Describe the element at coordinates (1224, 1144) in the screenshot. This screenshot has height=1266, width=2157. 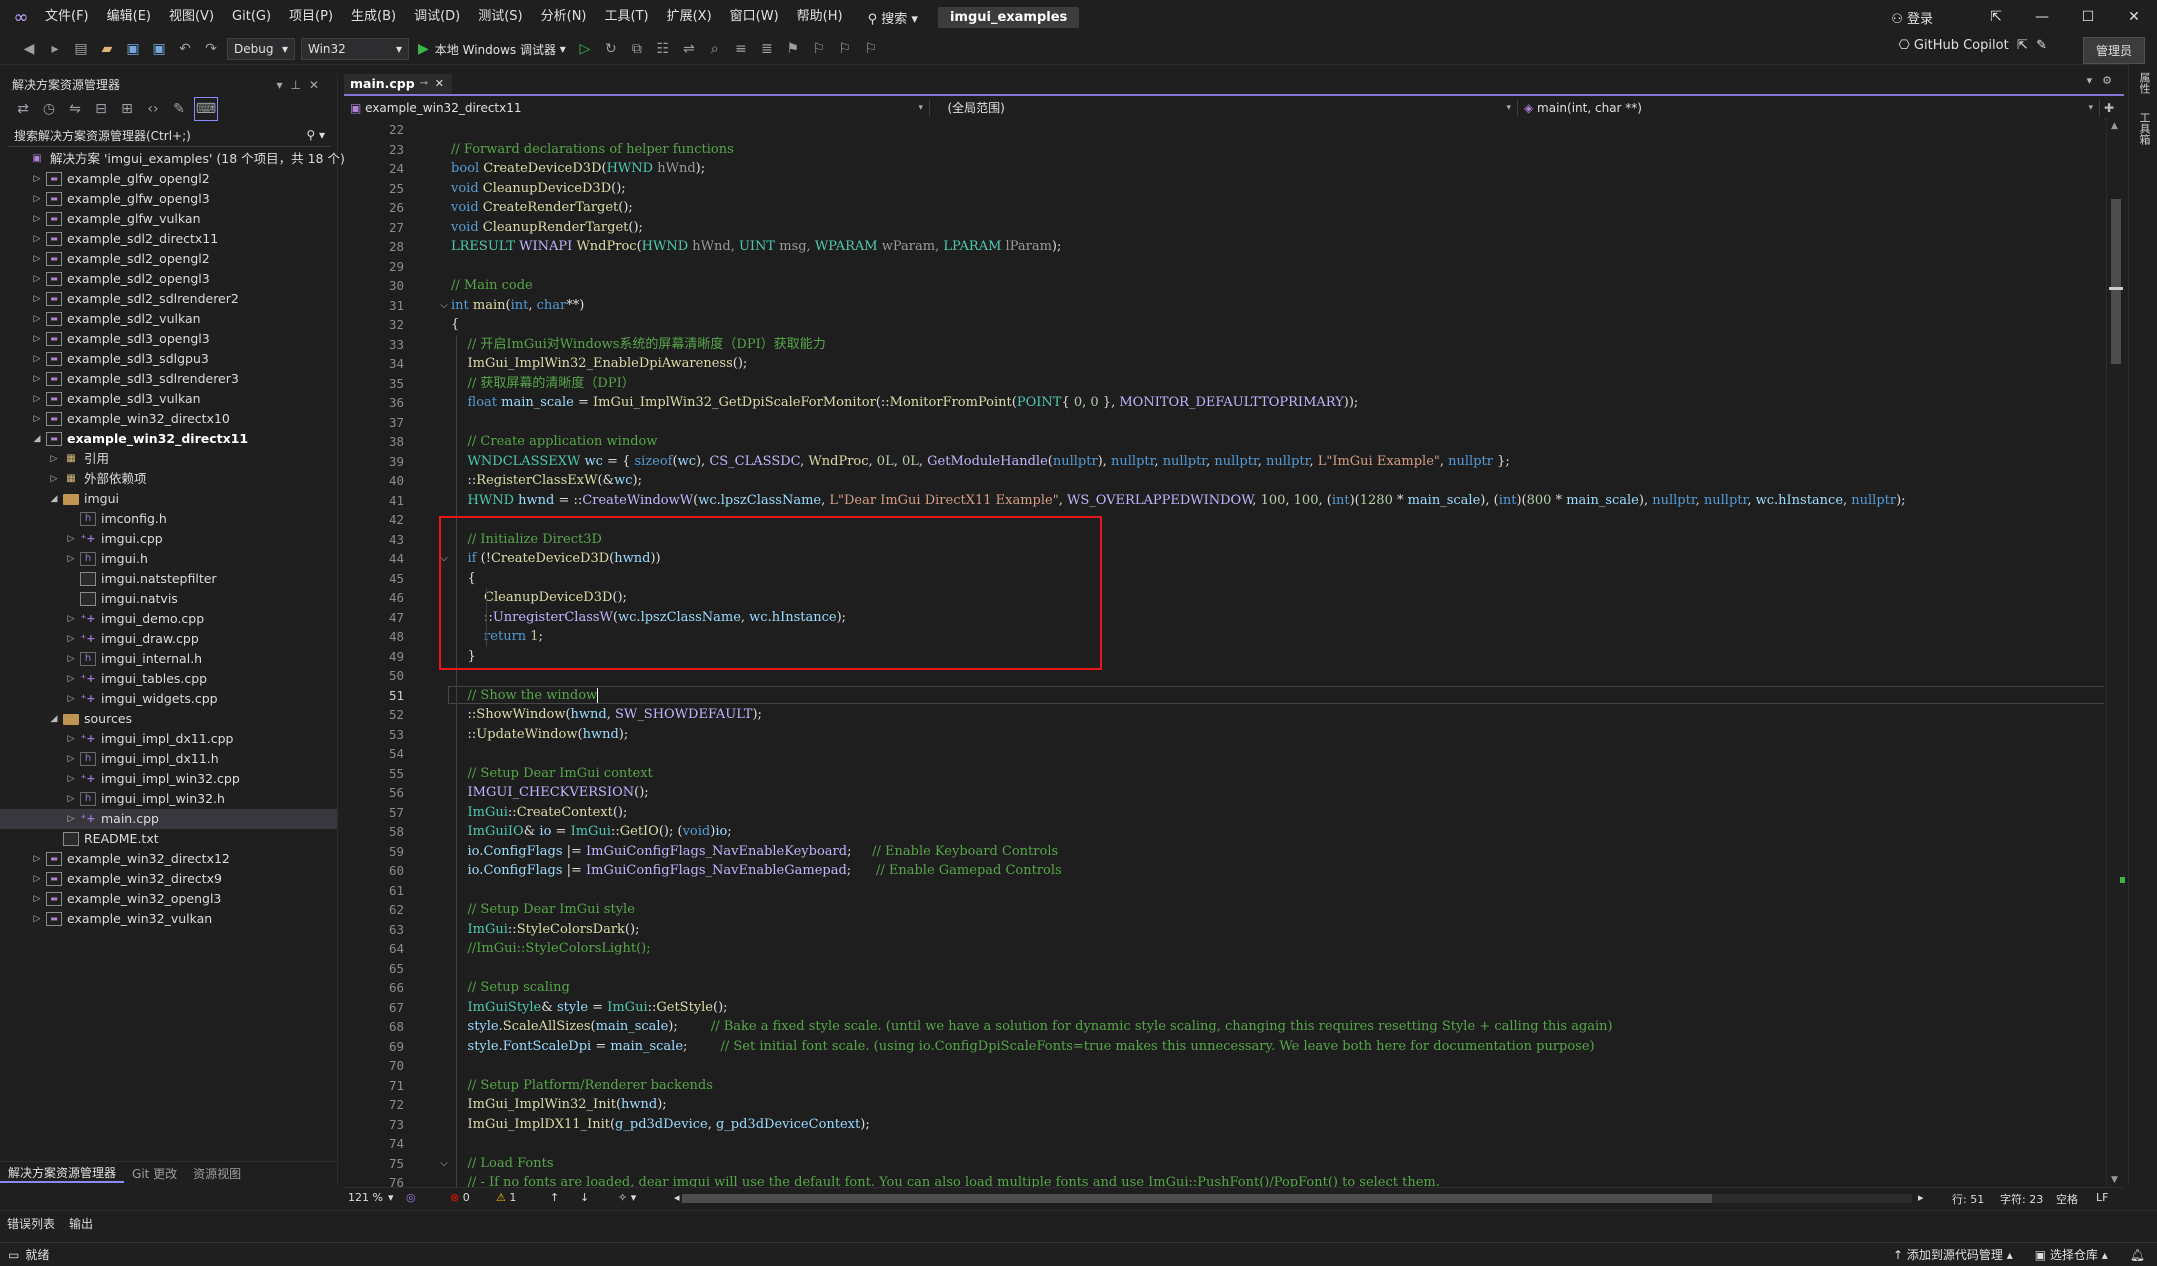
I see `code-line: 74` at that location.